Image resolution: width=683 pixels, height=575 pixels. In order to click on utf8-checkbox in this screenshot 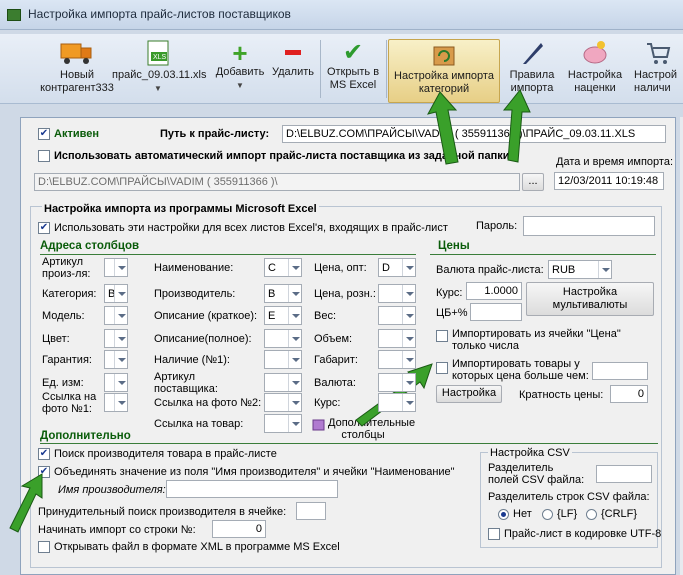, I will do `click(494, 534)`.